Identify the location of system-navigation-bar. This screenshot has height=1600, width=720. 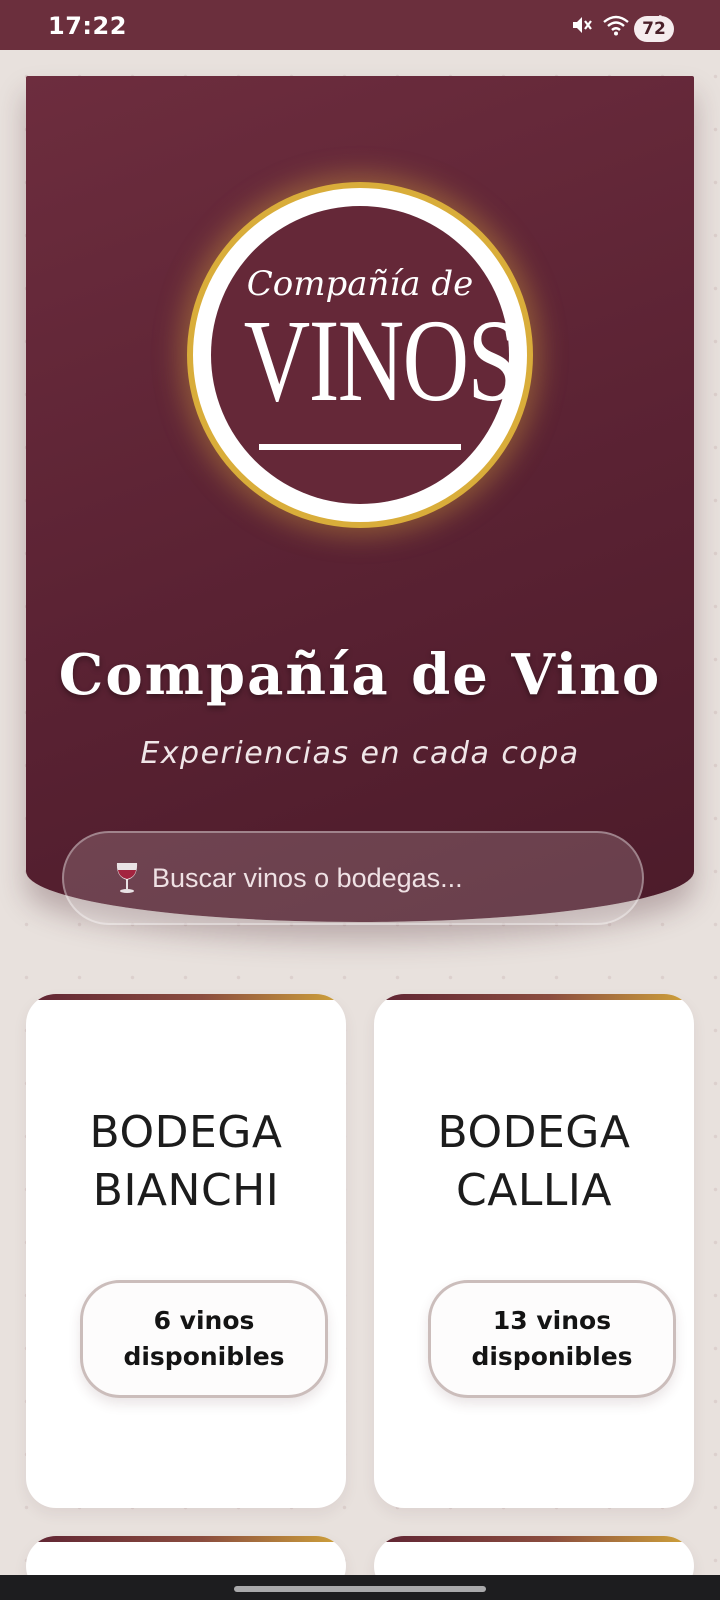
(360, 1587).